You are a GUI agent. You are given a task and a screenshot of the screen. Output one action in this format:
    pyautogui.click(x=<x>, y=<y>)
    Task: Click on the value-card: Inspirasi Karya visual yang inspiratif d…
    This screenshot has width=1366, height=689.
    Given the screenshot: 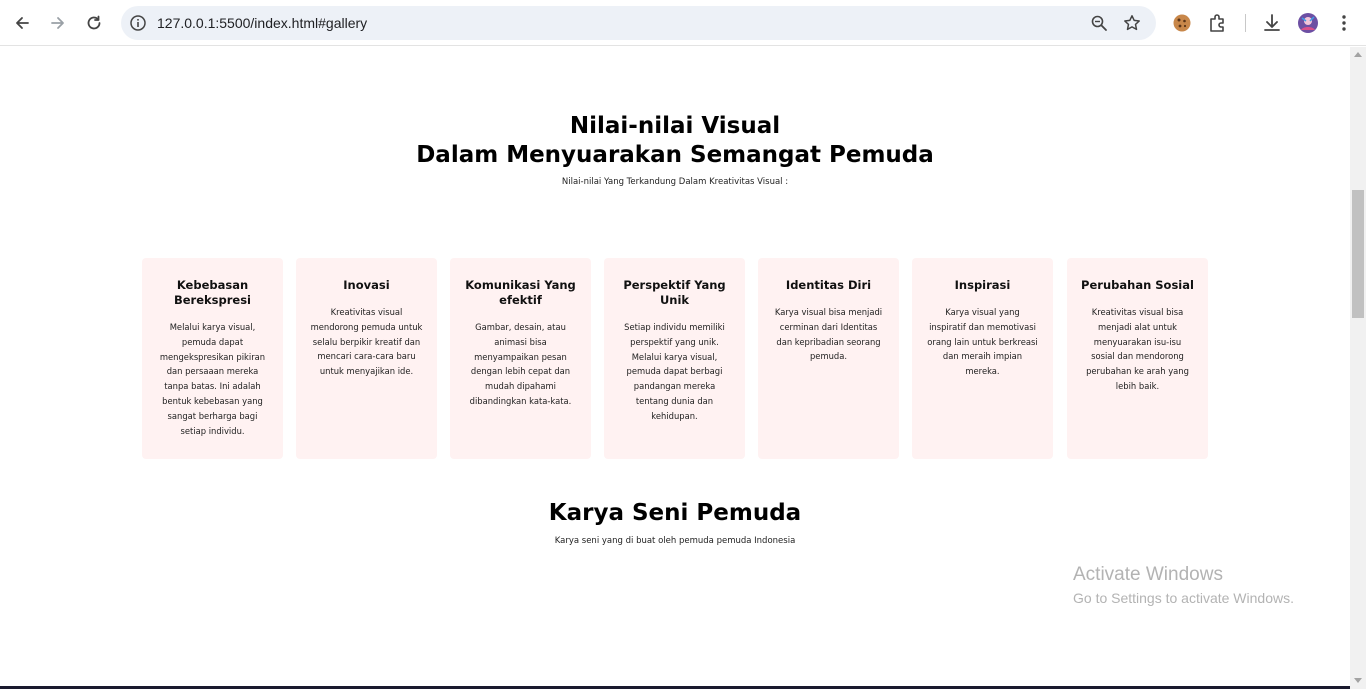 What is the action you would take?
    pyautogui.click(x=982, y=358)
    